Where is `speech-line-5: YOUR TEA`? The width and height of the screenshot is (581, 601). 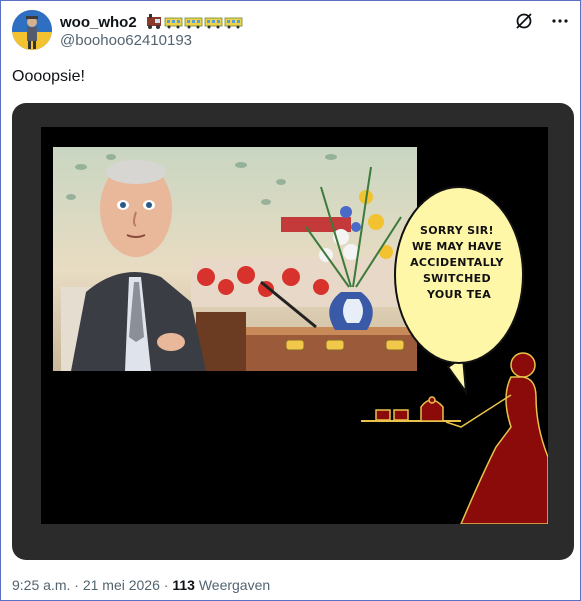 speech-line-5: YOUR TEA is located at coordinates (458, 294).